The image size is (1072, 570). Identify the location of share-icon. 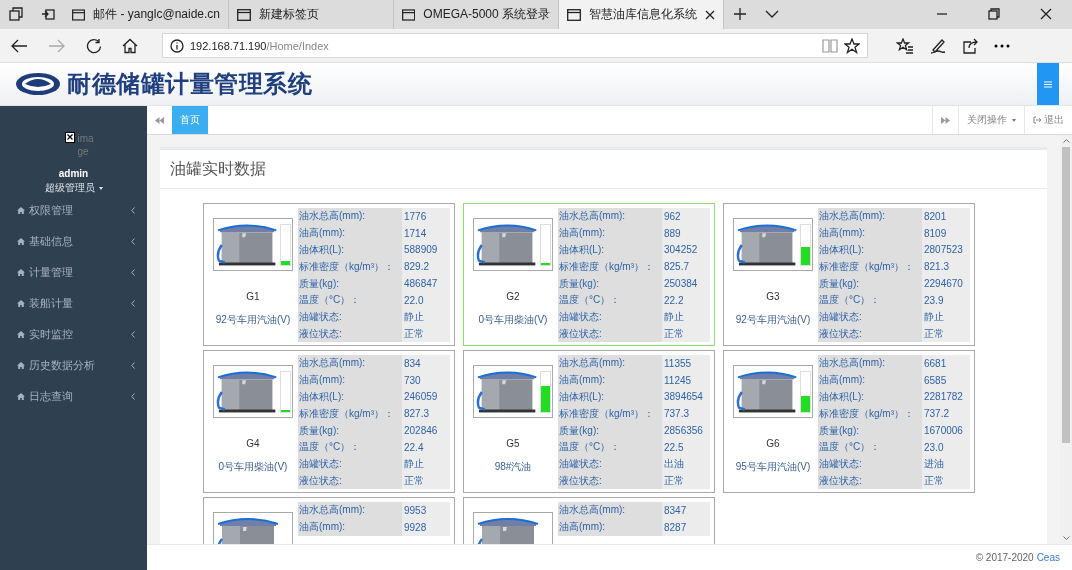
(970, 45).